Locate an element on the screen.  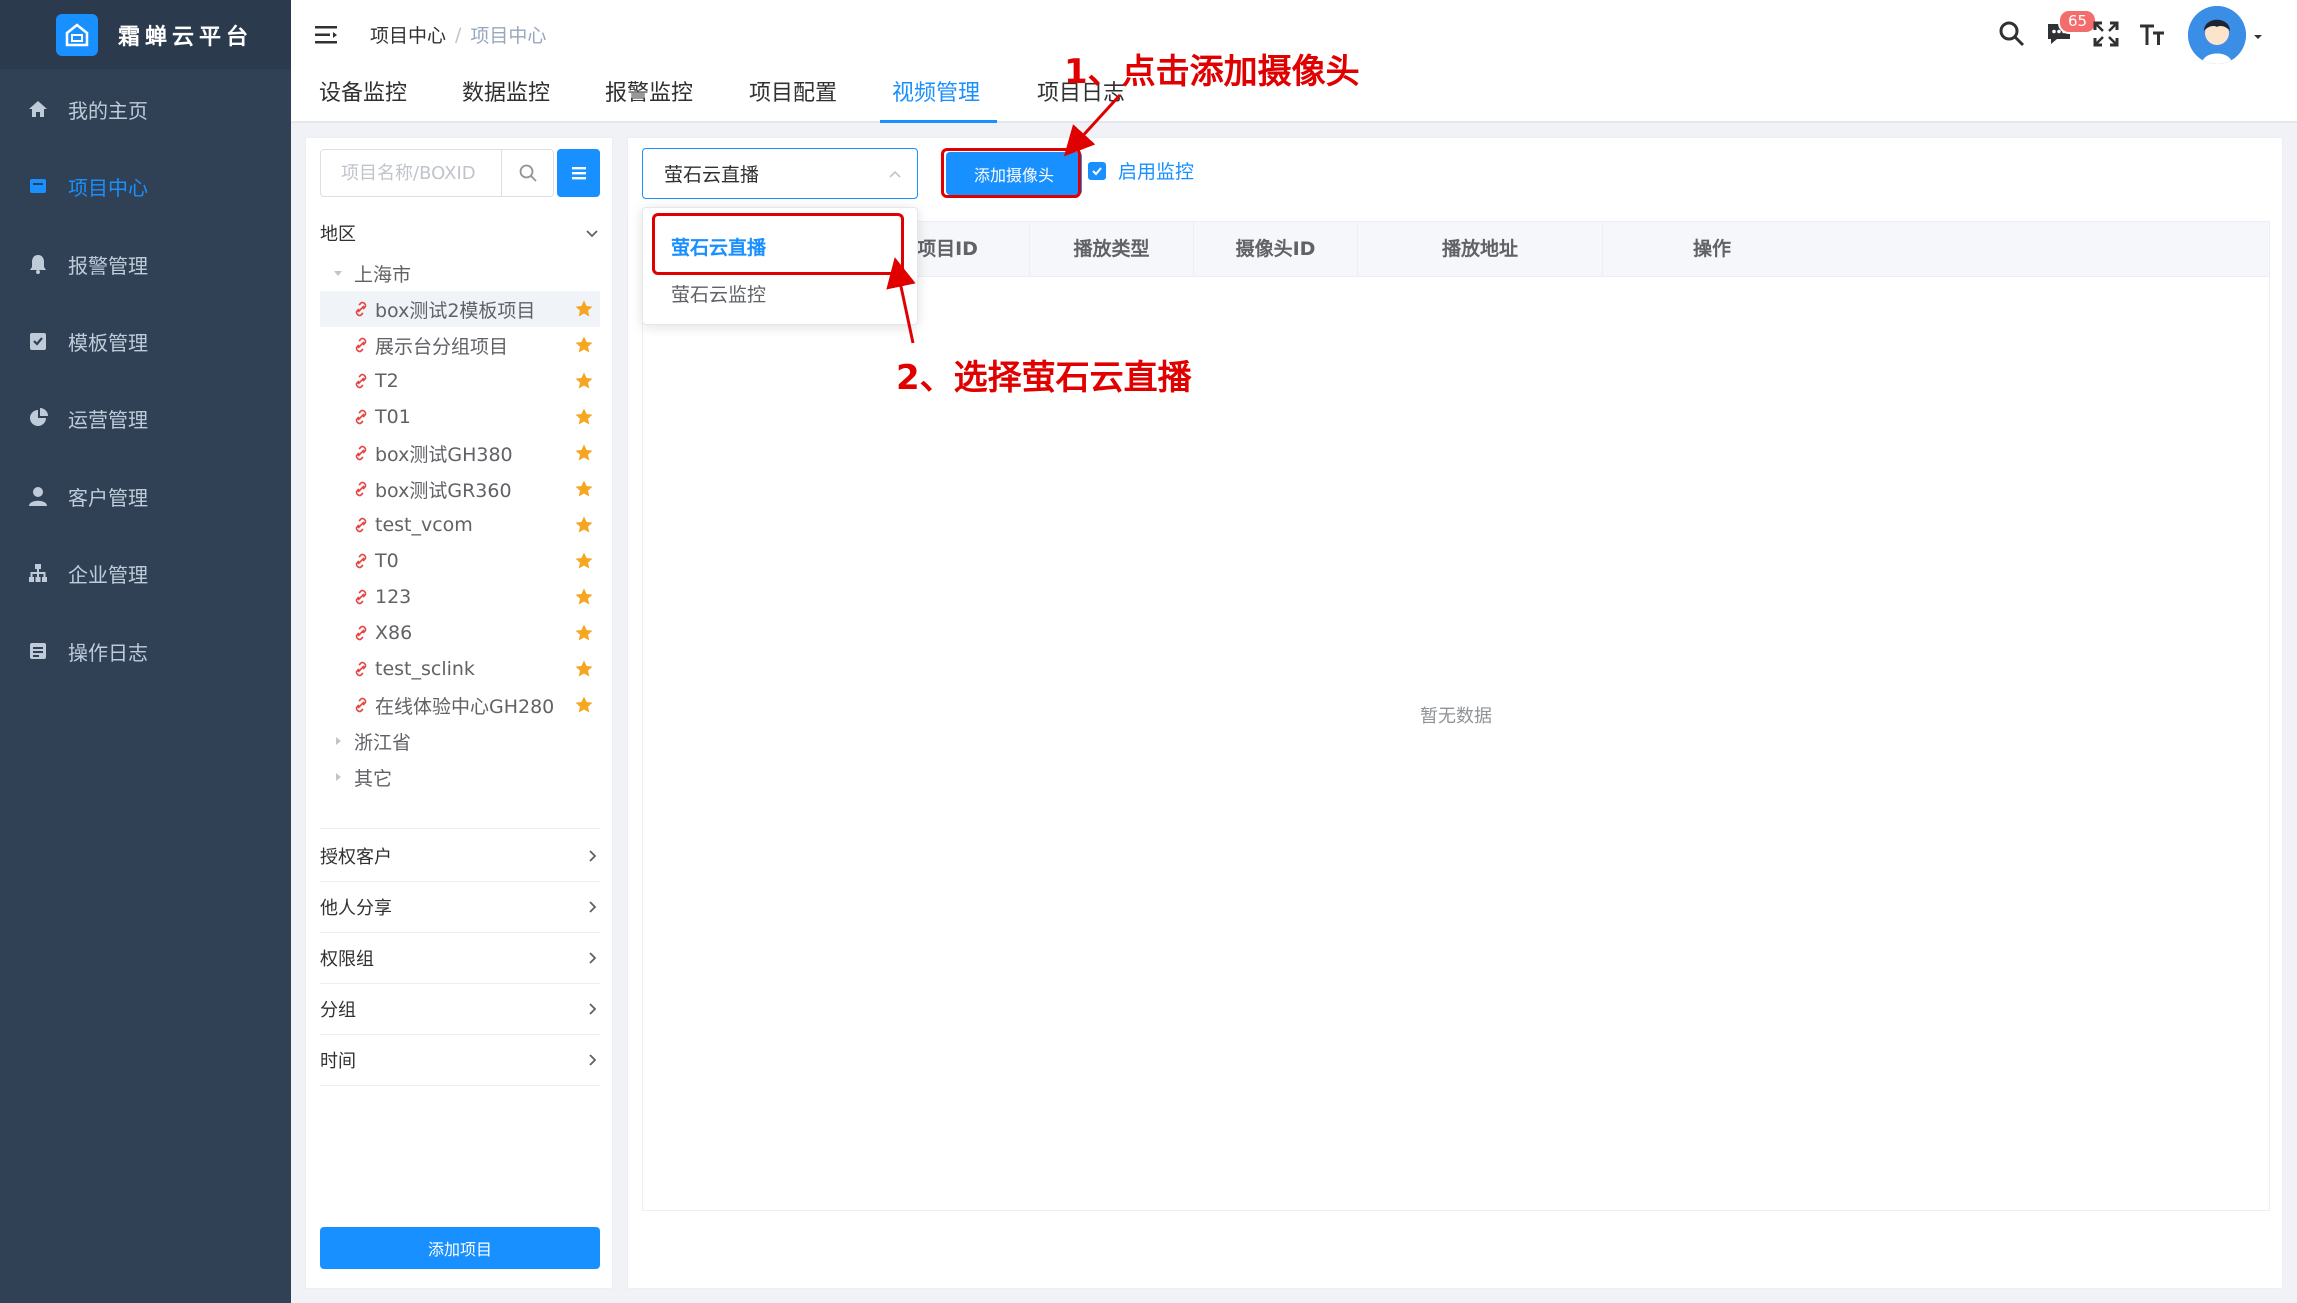
search-input is located at coordinates (426, 173).